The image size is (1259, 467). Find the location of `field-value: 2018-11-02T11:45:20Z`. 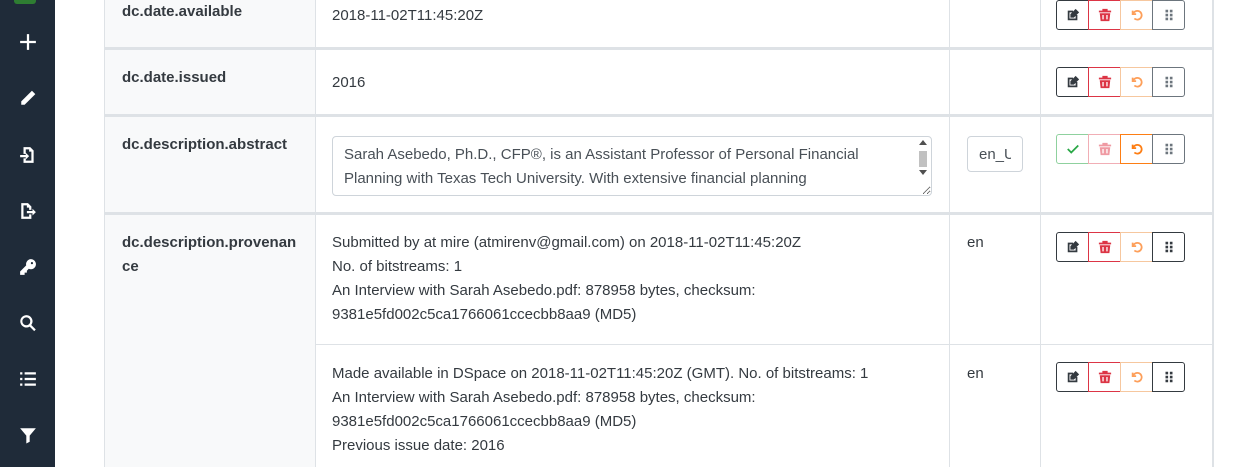

field-value: 2018-11-02T11:45:20Z is located at coordinates (408, 15).